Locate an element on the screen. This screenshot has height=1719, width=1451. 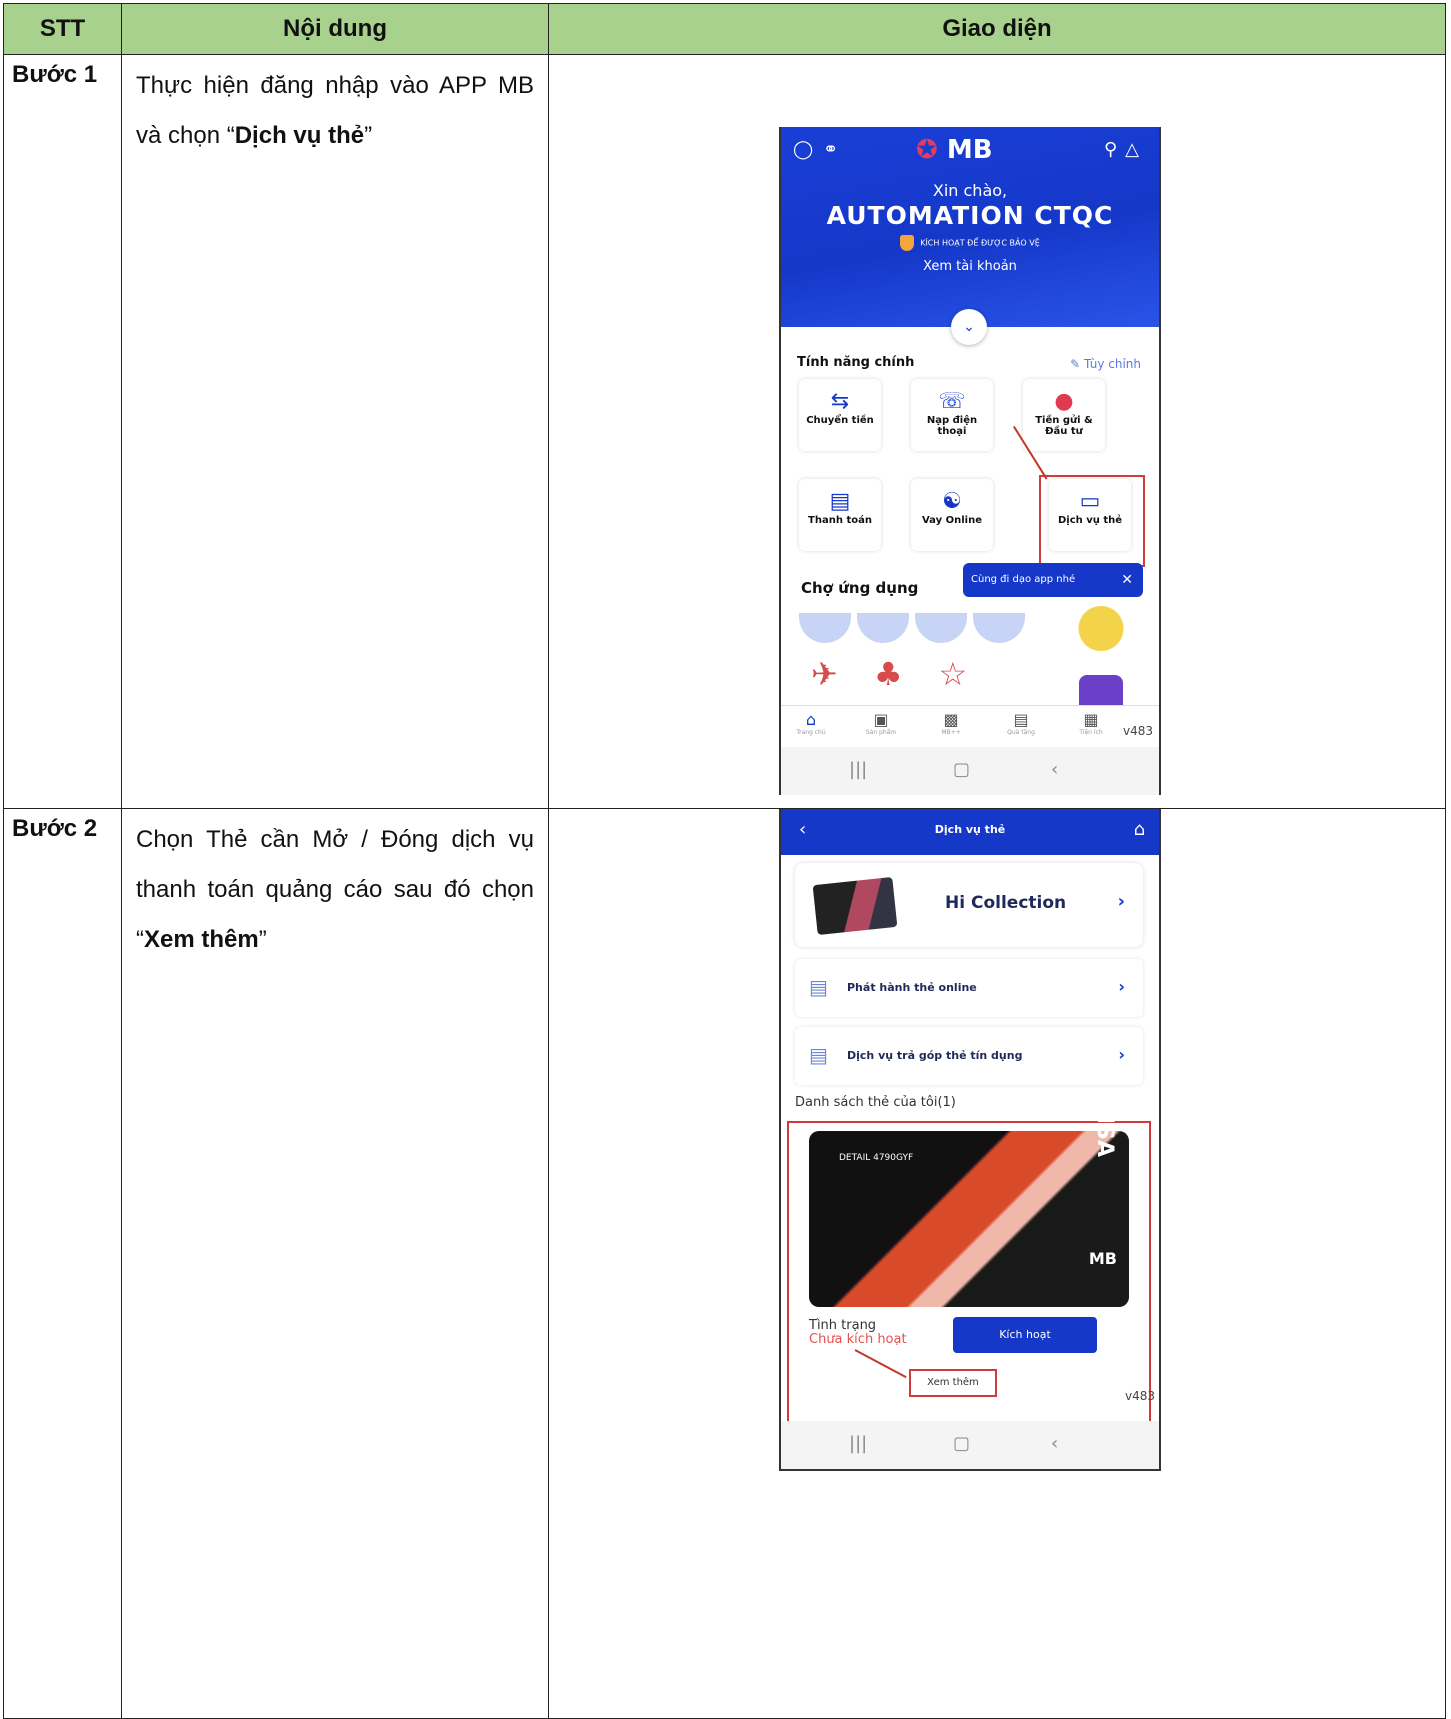
step-label: Bước 1 is located at coordinates (62, 431).